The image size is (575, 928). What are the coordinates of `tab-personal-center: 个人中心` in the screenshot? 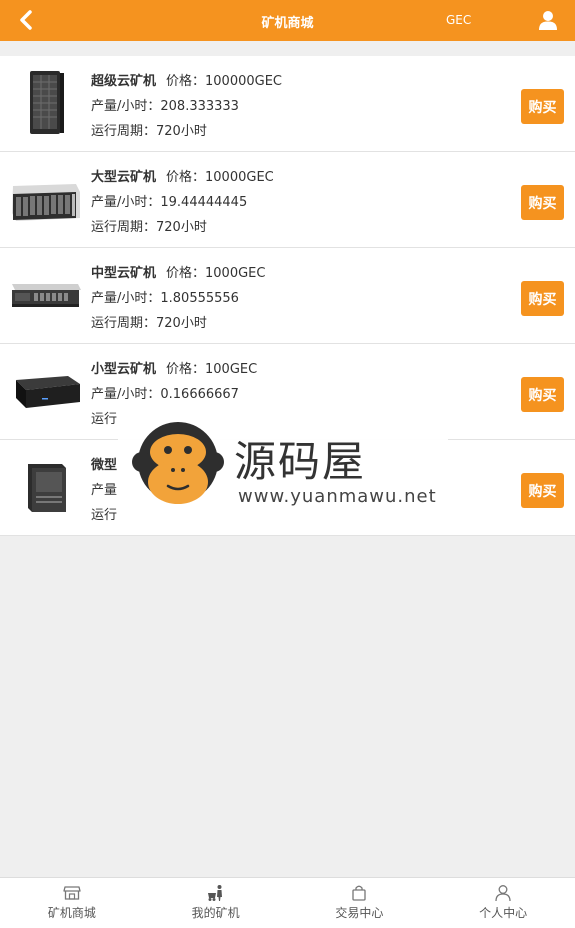 It's located at (503, 903).